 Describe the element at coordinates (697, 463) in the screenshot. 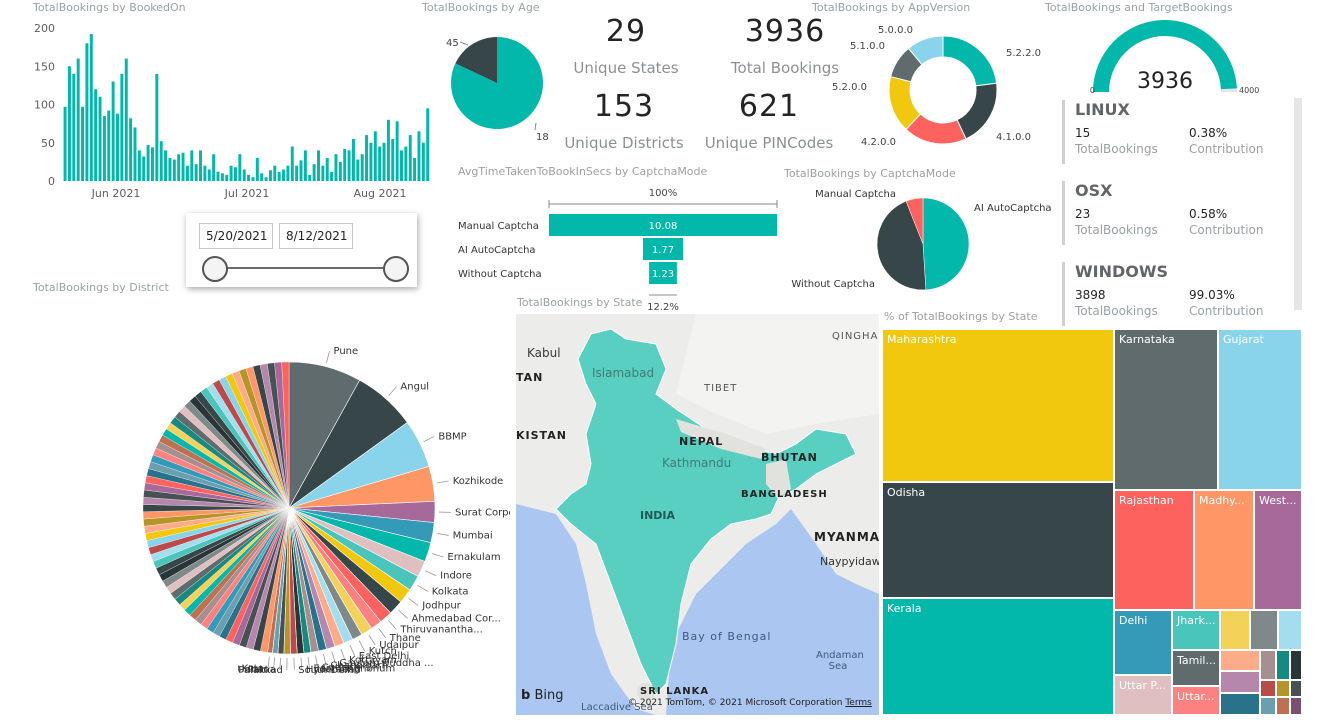

I see `map-label: Kathmandu` at that location.